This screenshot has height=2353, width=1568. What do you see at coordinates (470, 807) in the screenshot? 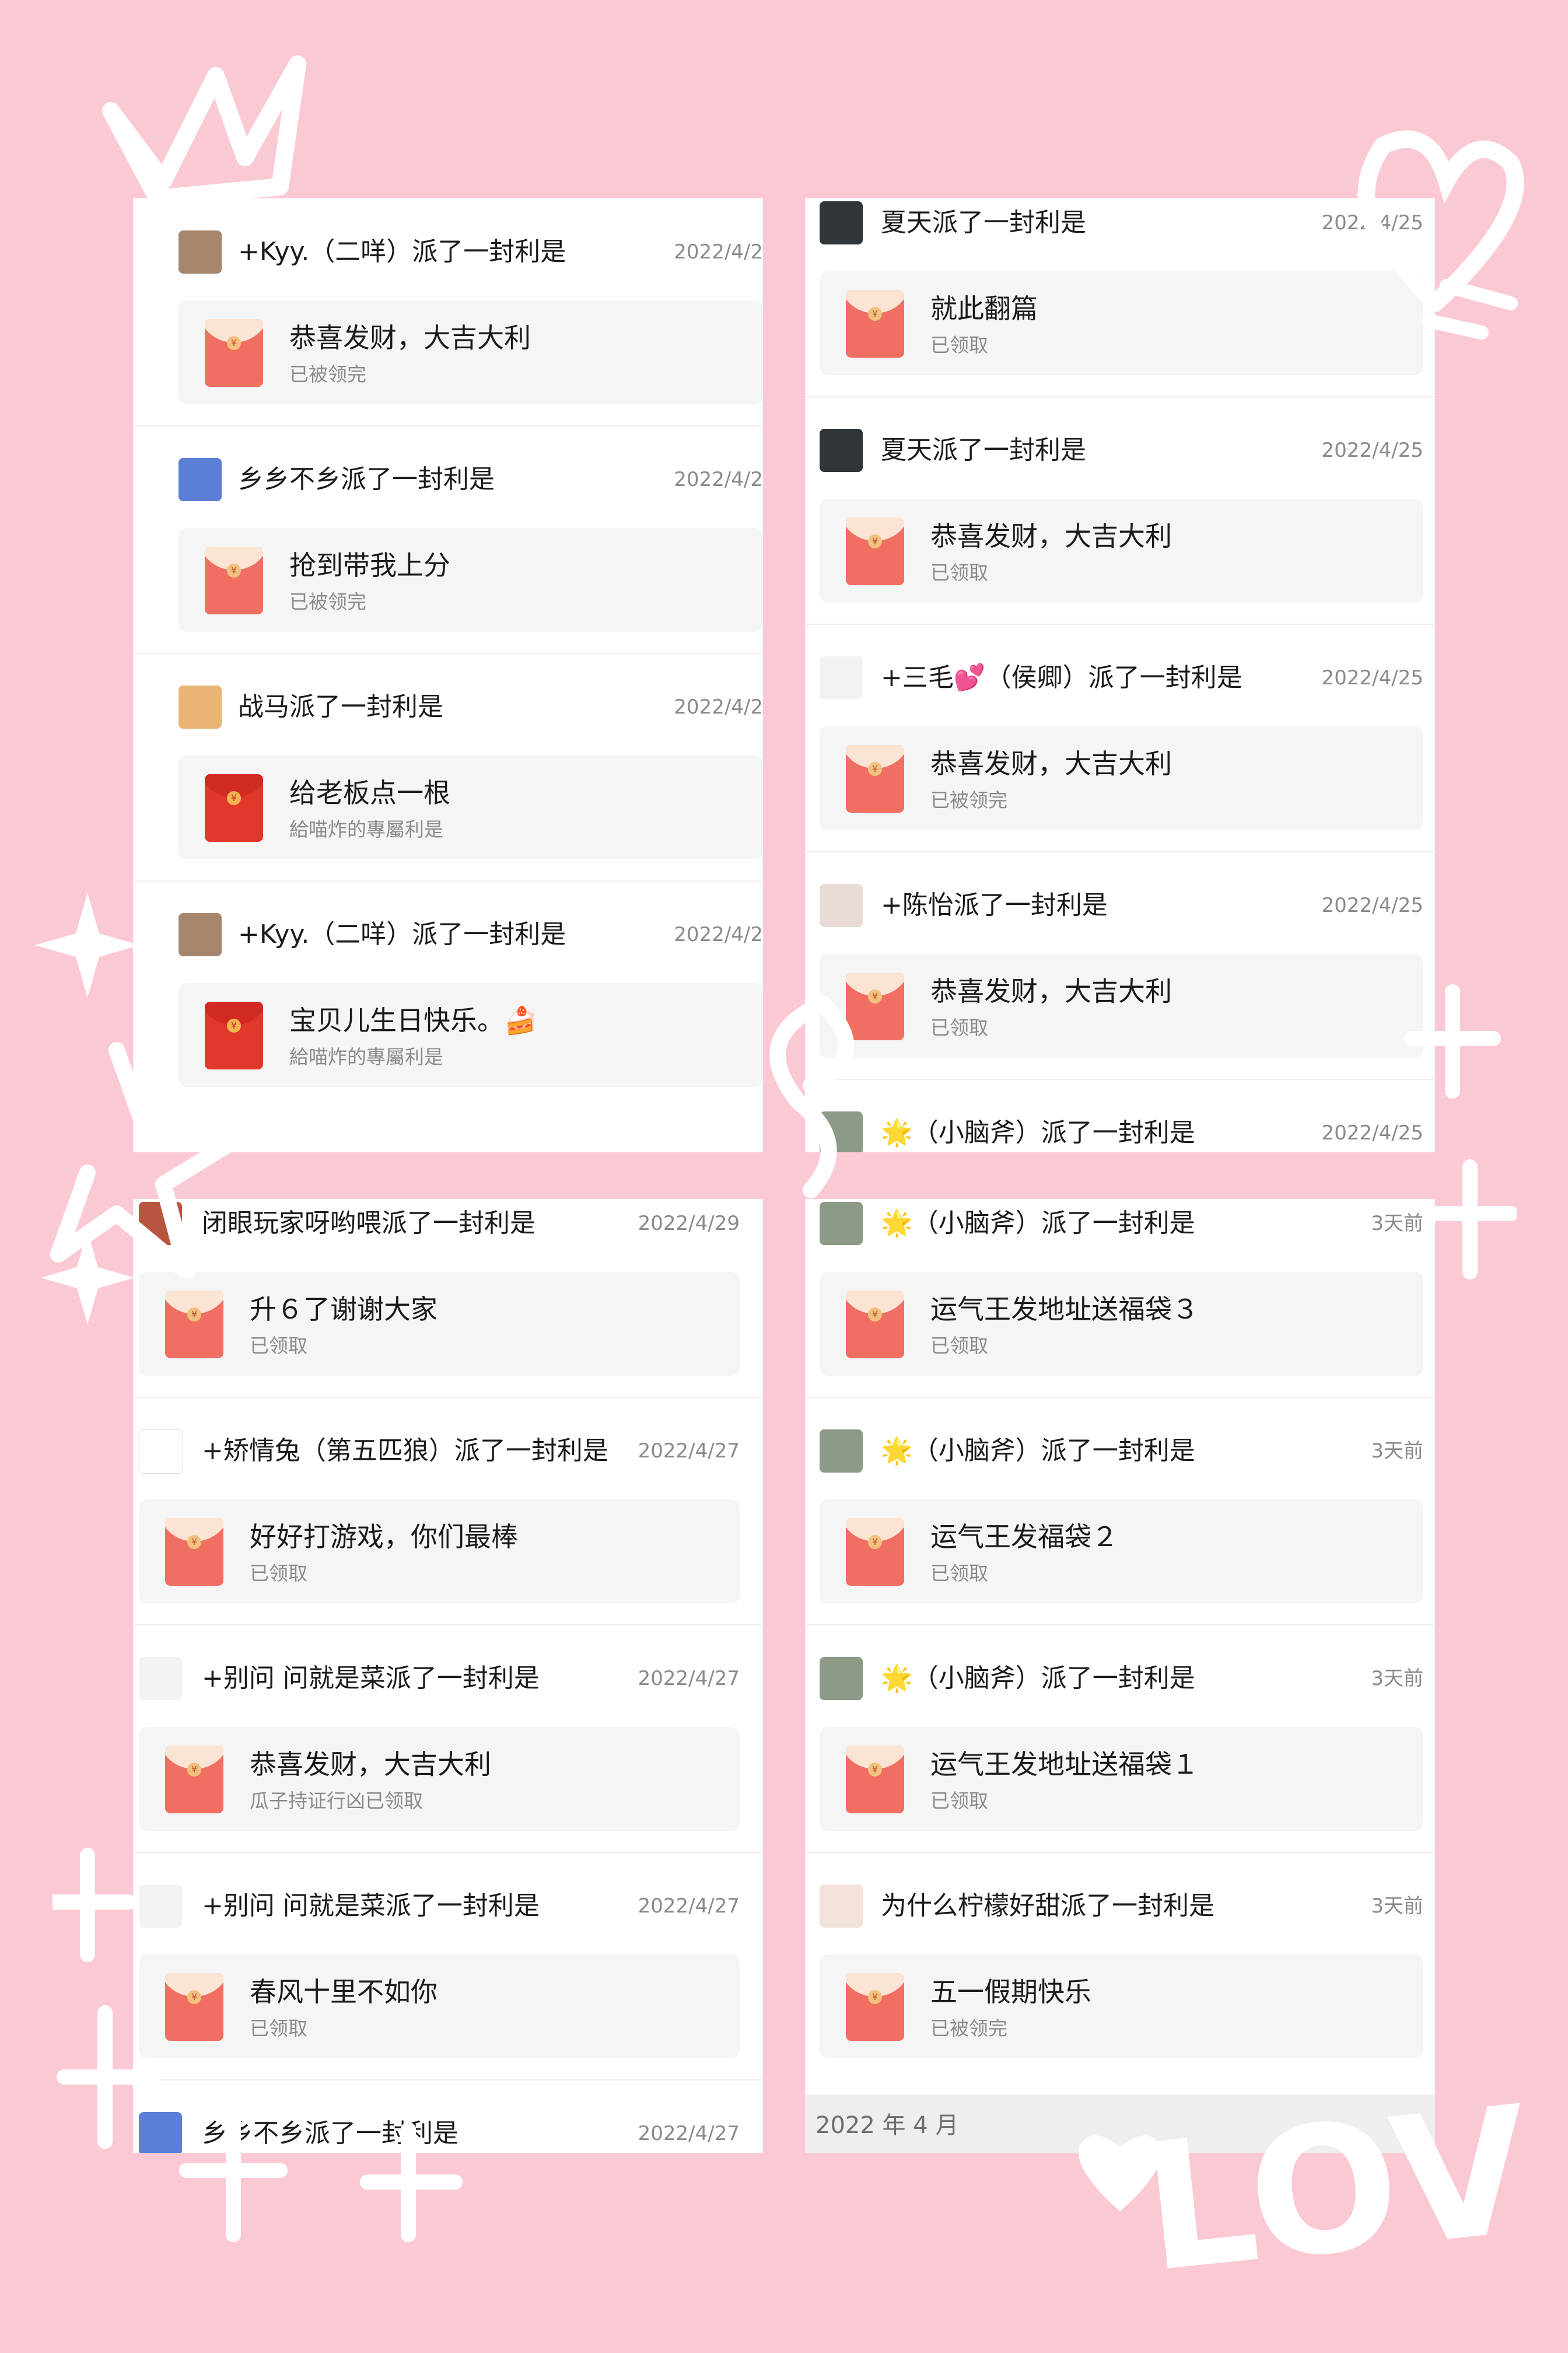
I see `red-packet-card: ¥ 给老板点一根 給喵炸的專屬利是` at bounding box center [470, 807].